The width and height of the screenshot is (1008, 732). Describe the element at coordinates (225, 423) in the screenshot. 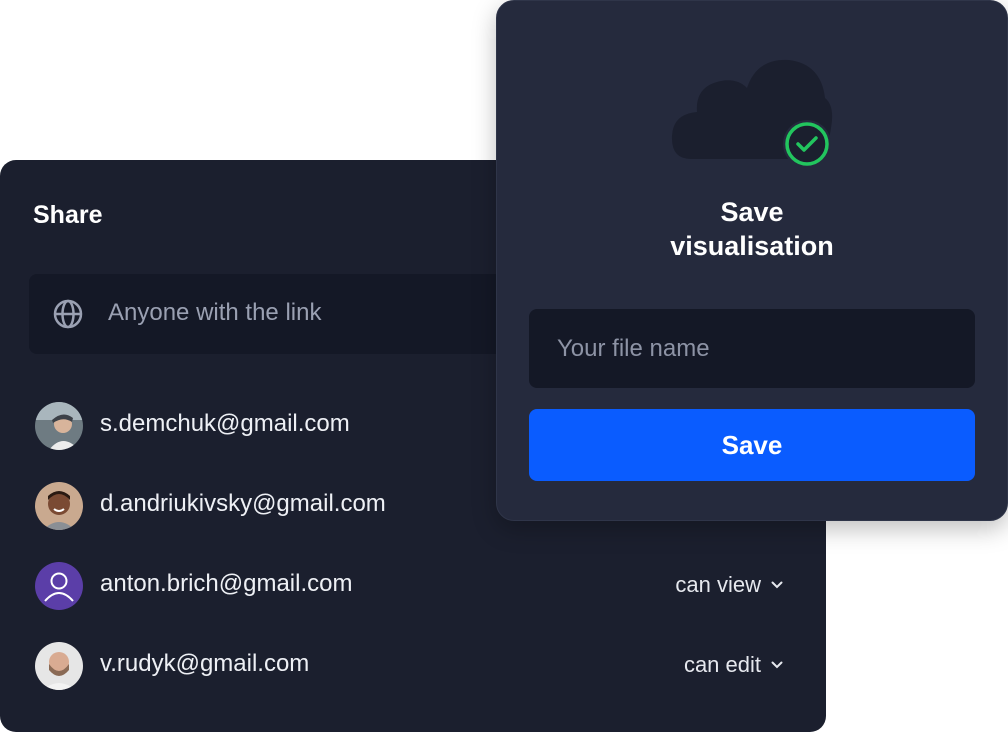

I see `user-email: s.demchuk@gmail.com` at that location.